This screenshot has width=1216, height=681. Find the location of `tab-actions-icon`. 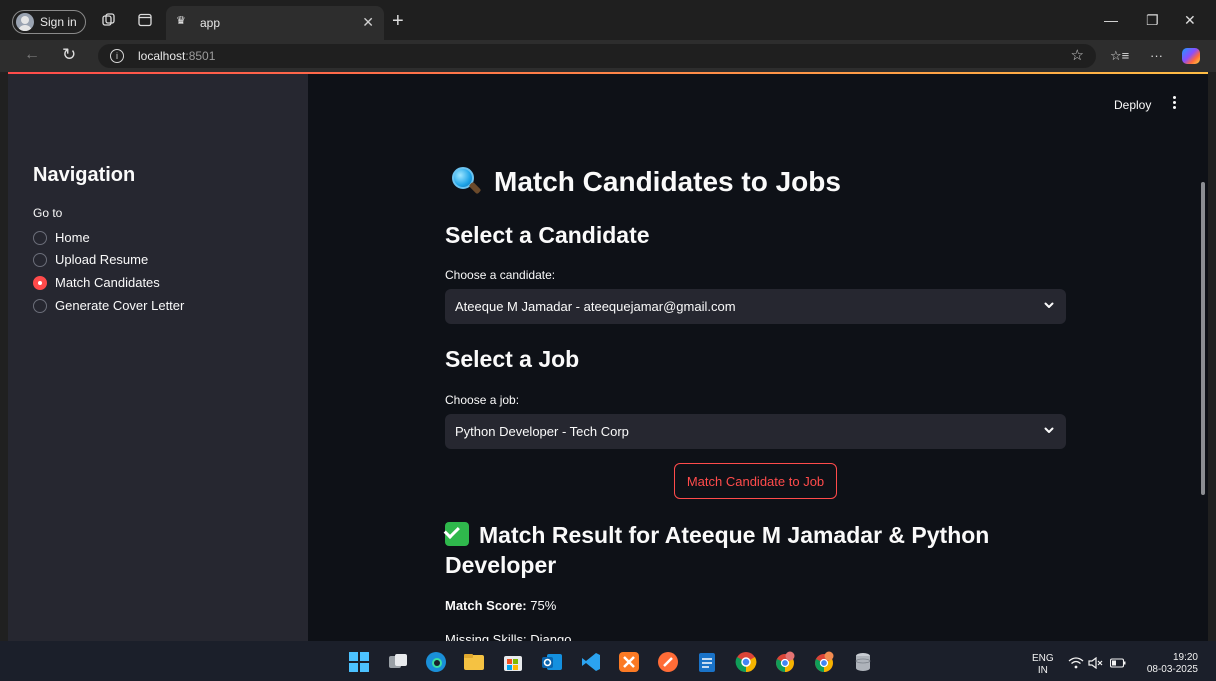

tab-actions-icon is located at coordinates (145, 20).